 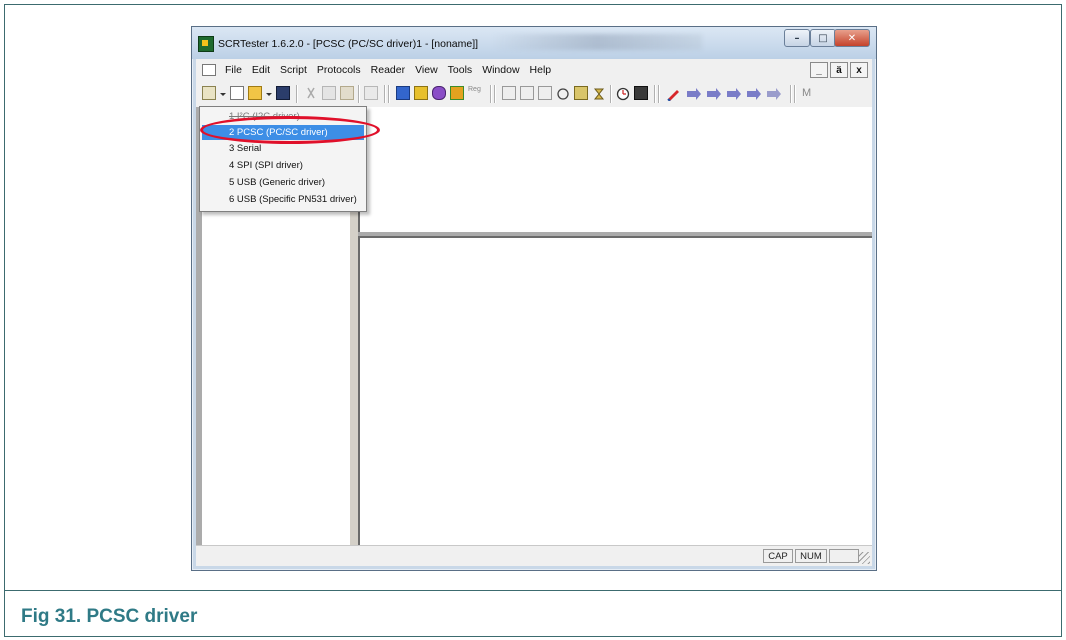 What do you see at coordinates (269, 93) in the screenshot?
I see `open-dropdown-icon` at bounding box center [269, 93].